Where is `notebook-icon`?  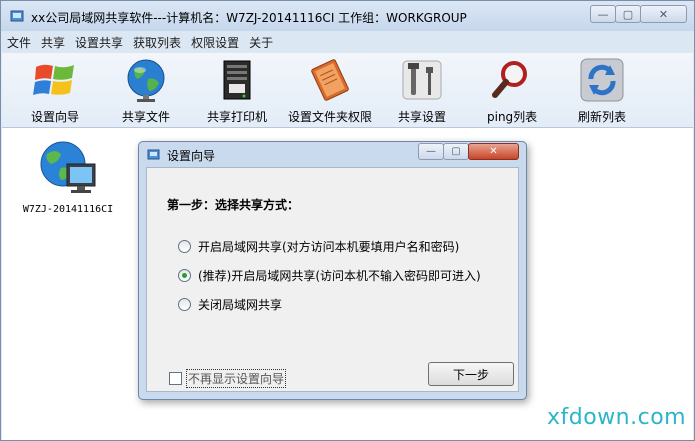
notebook-icon is located at coordinates (330, 80).